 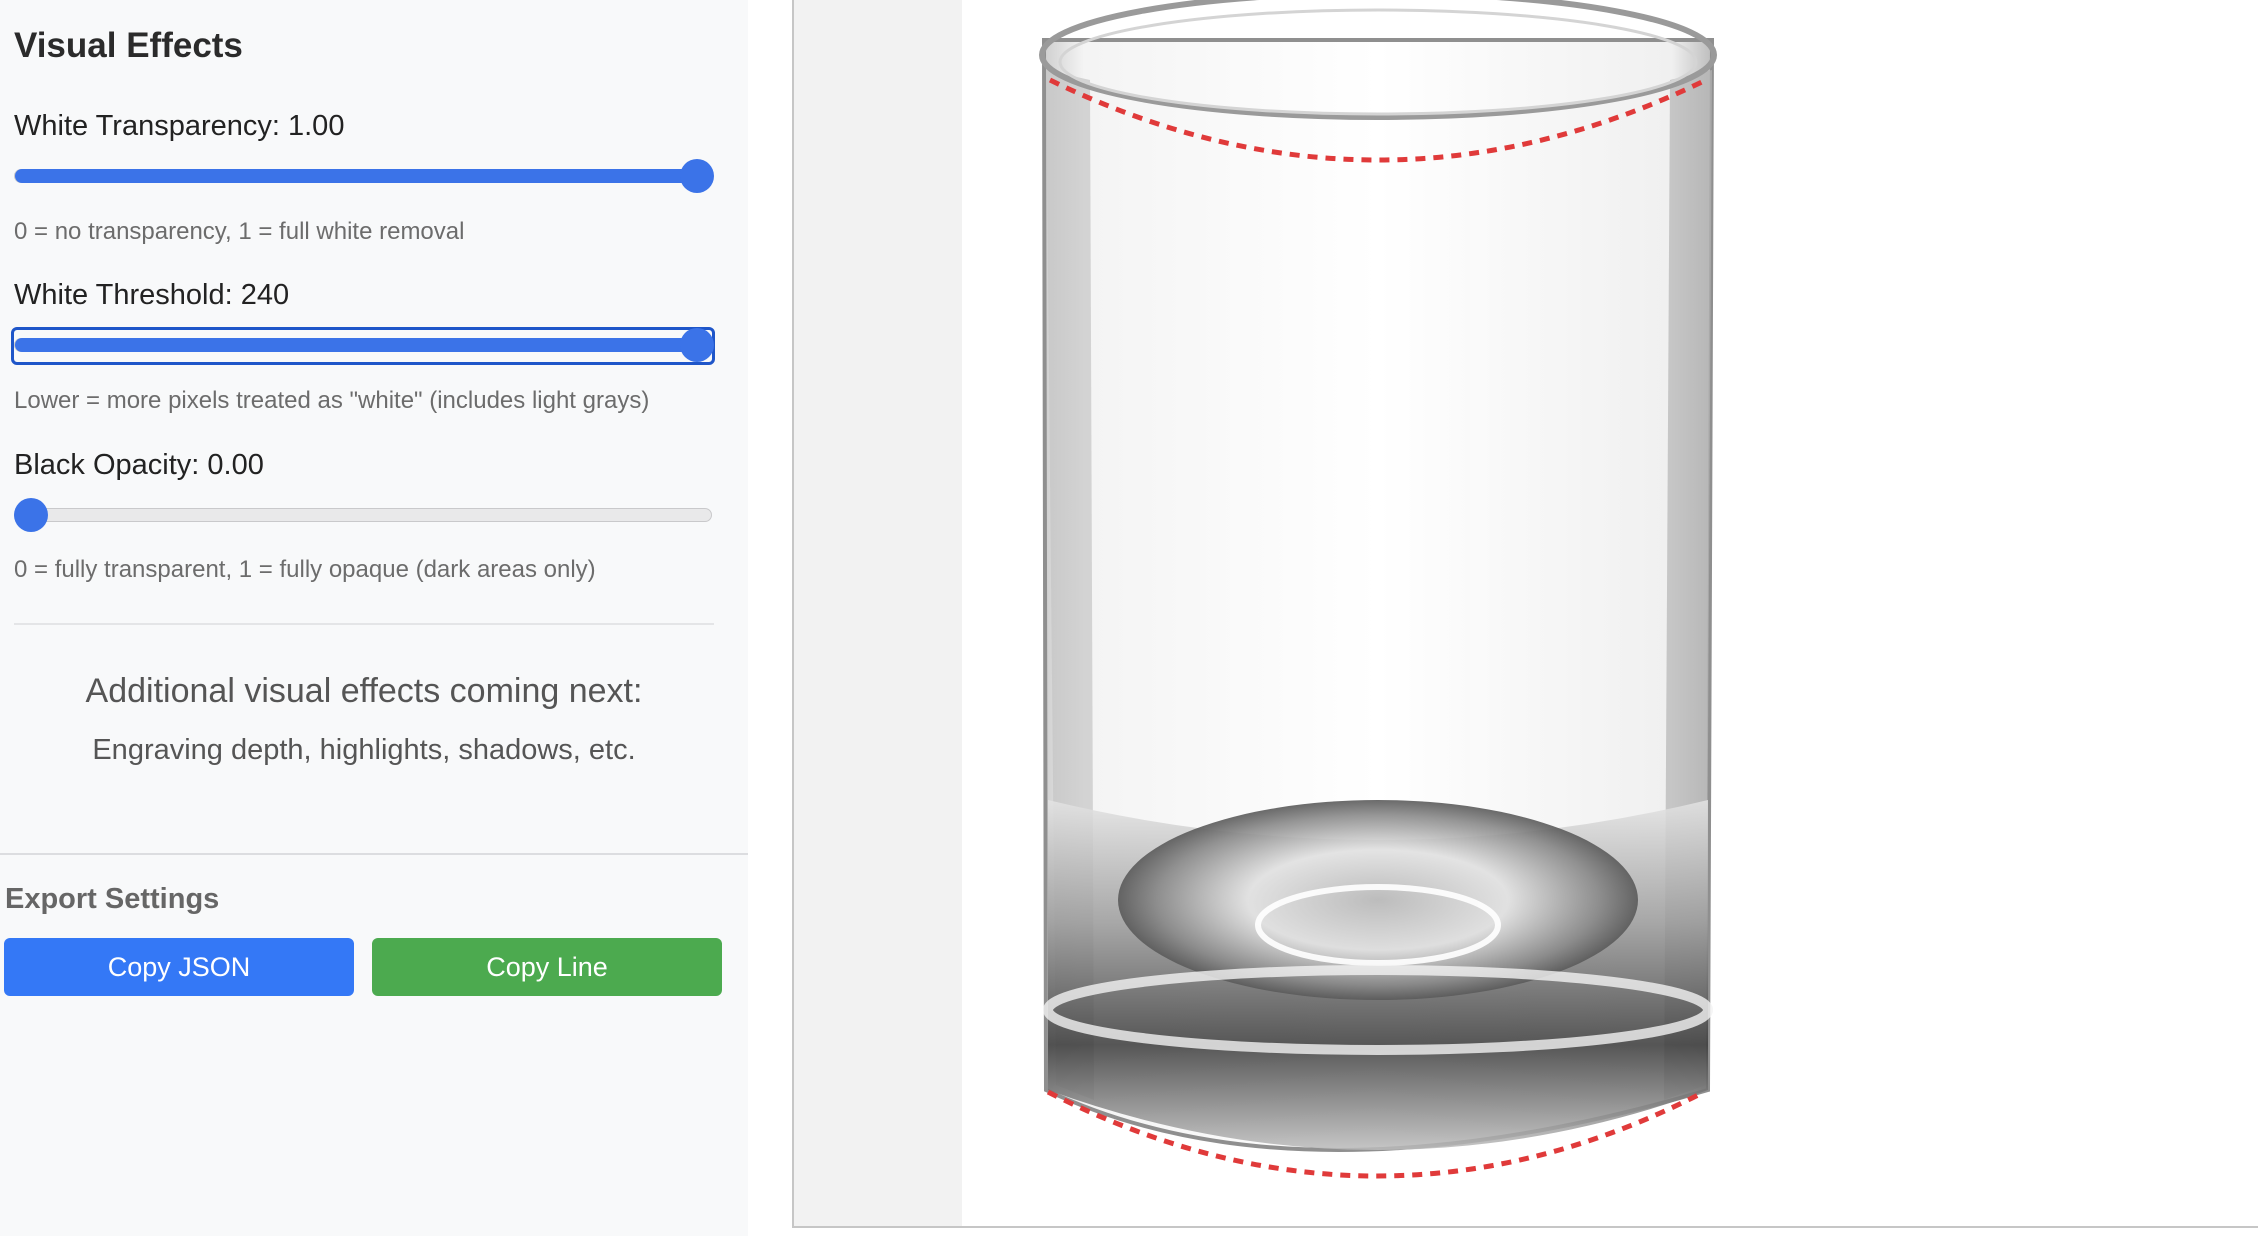 What do you see at coordinates (364, 624) in the screenshot?
I see `section-divider` at bounding box center [364, 624].